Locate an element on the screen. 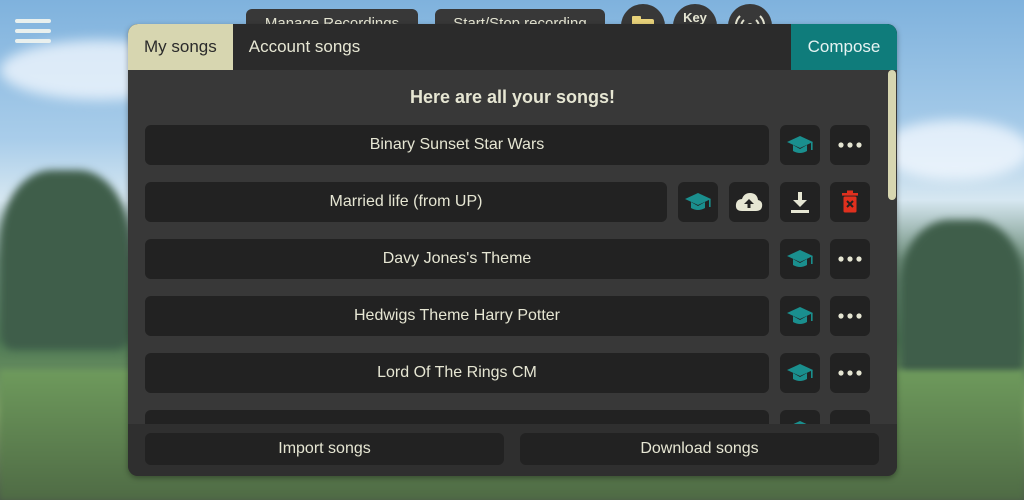 This screenshot has height=500, width=1024. list-heading: Here are all your songs! is located at coordinates (512, 97).